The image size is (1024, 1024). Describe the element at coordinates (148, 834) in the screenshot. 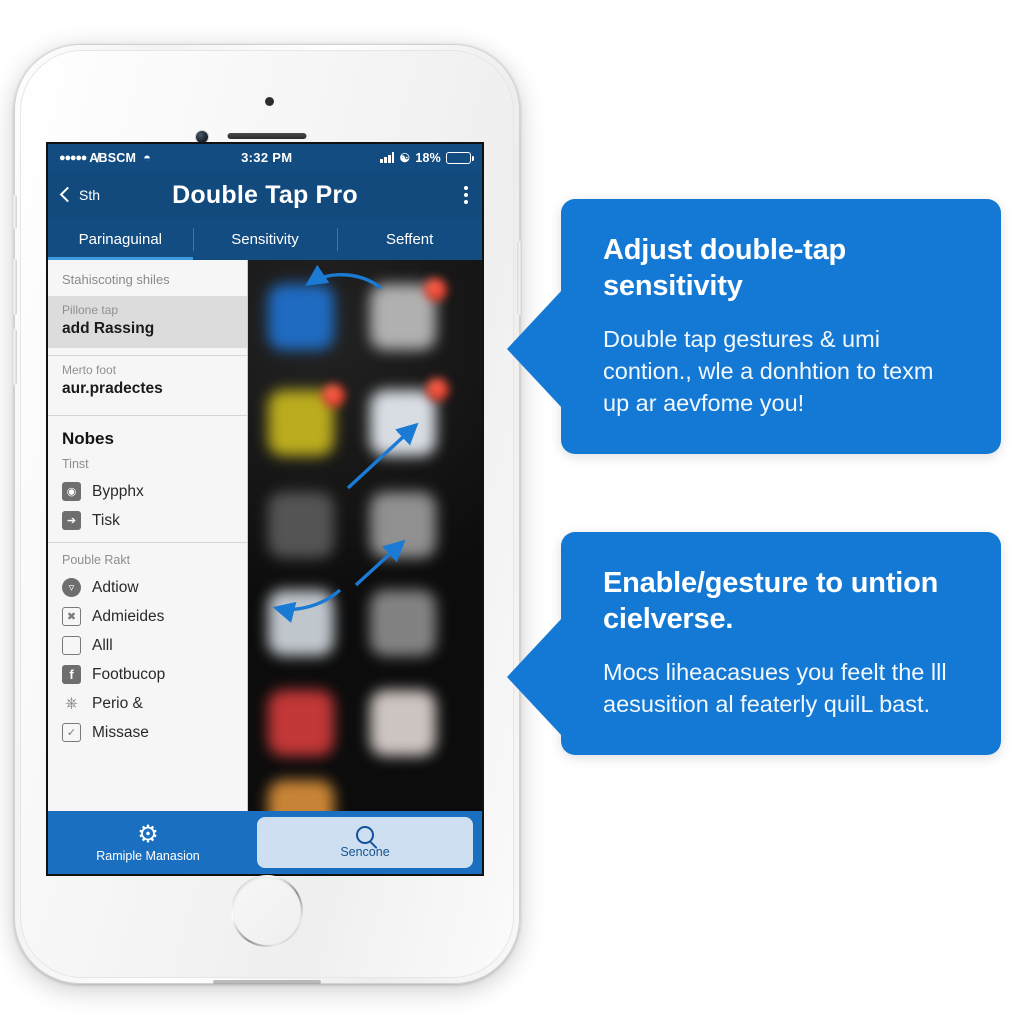

I see `gear-icon: ⚙` at that location.